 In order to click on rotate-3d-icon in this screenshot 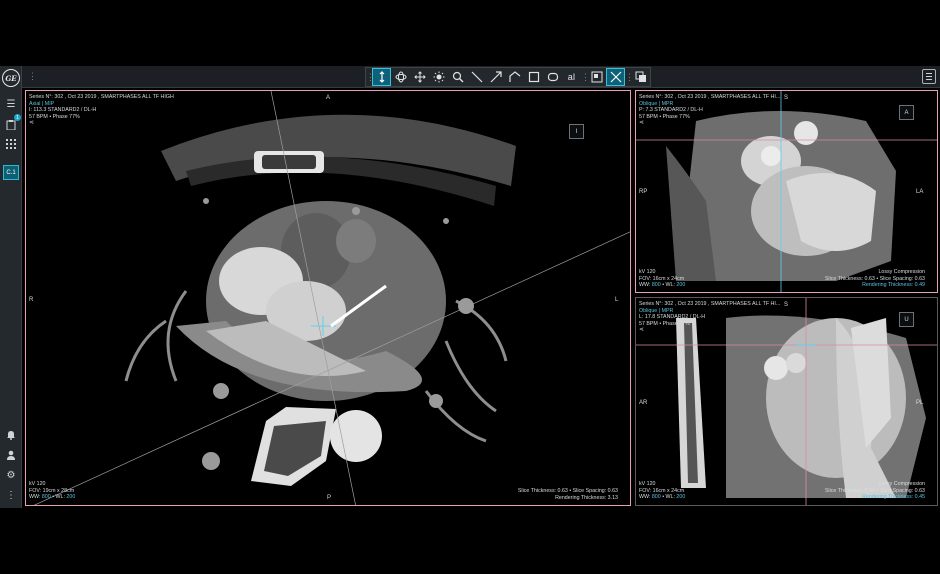, I will do `click(400, 77)`.